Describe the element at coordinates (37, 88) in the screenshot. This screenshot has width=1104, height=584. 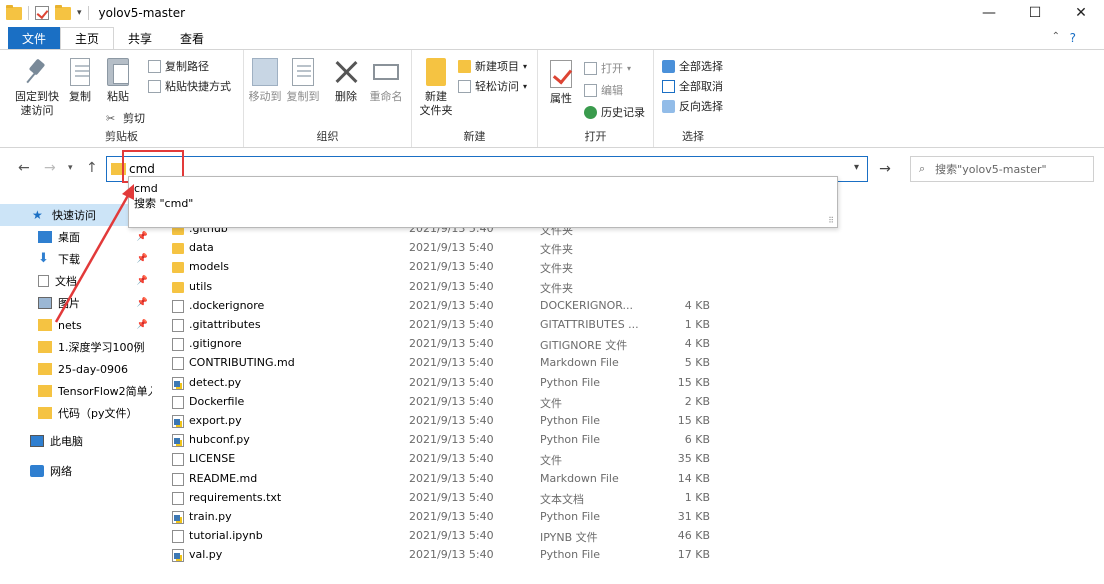
I see `pin-quick-access-button: 固定到快 速访问` at that location.